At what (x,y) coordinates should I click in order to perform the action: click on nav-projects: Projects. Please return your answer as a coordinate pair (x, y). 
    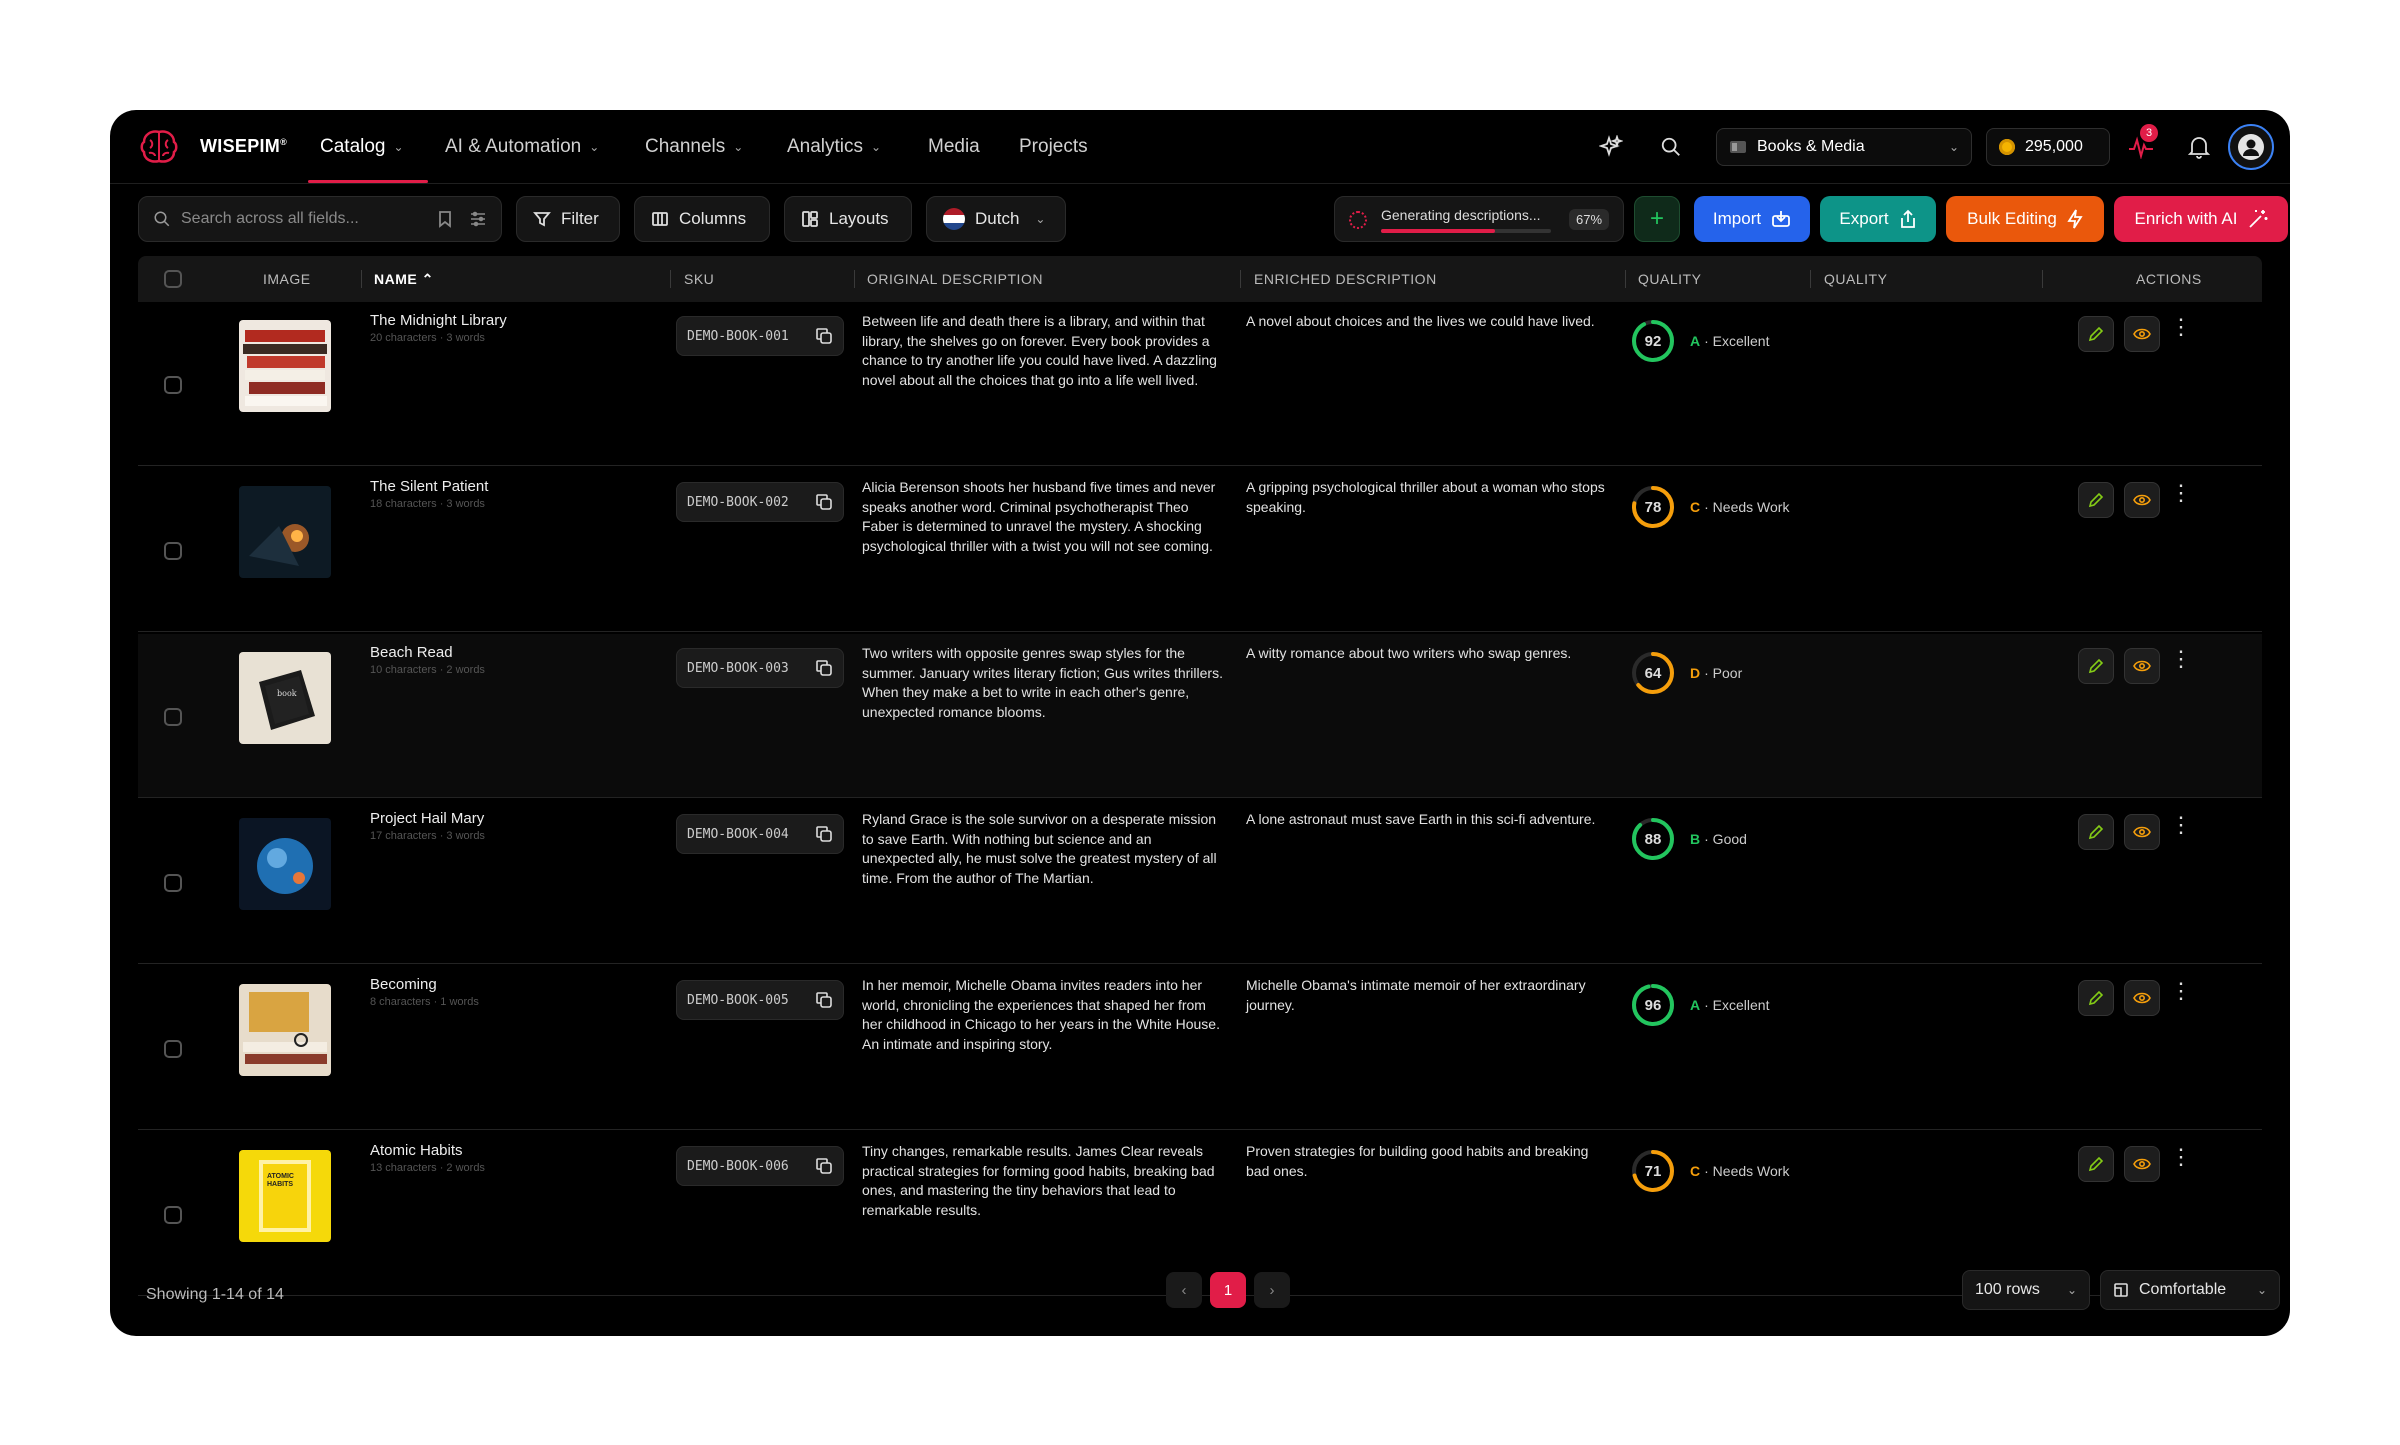
    Looking at the image, I should click on (1053, 147).